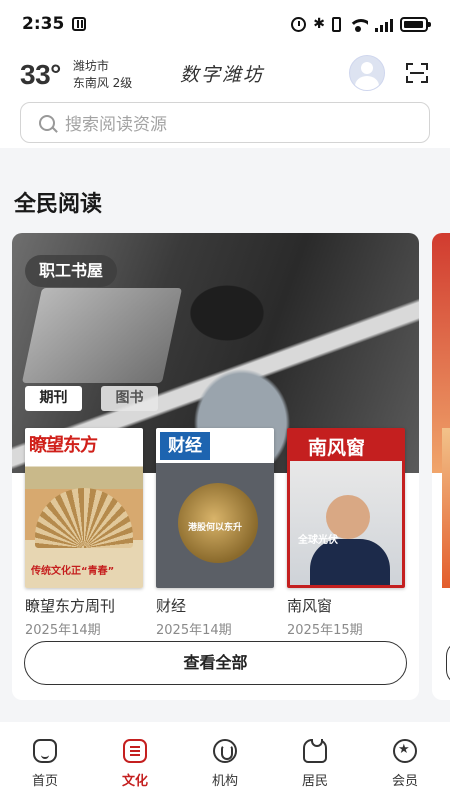 The height and width of the screenshot is (800, 450). I want to click on nav-organization: 机构, so click(225, 761).